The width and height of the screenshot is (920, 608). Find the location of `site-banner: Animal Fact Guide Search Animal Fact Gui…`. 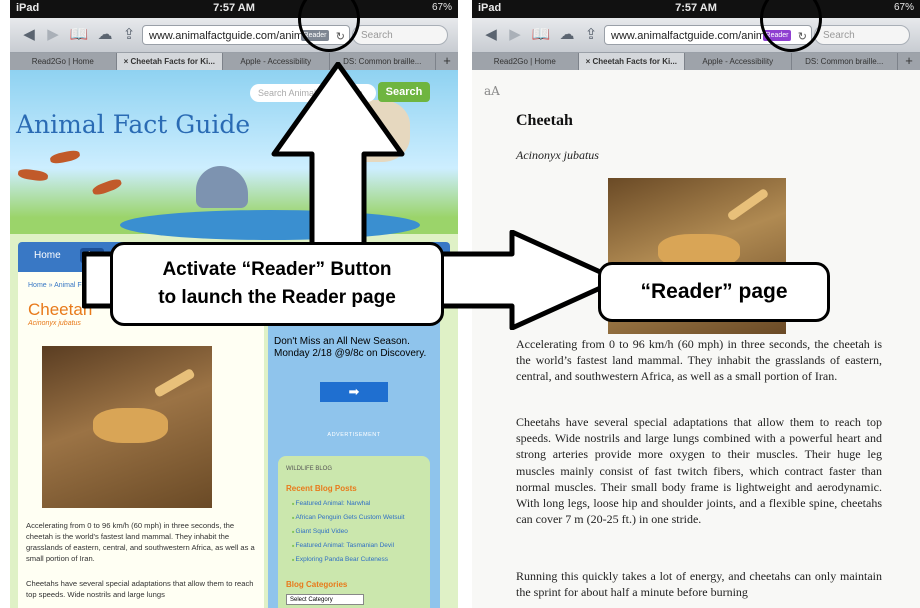

site-banner: Animal Fact Guide Search Animal Fact Gui… is located at coordinates (234, 155).